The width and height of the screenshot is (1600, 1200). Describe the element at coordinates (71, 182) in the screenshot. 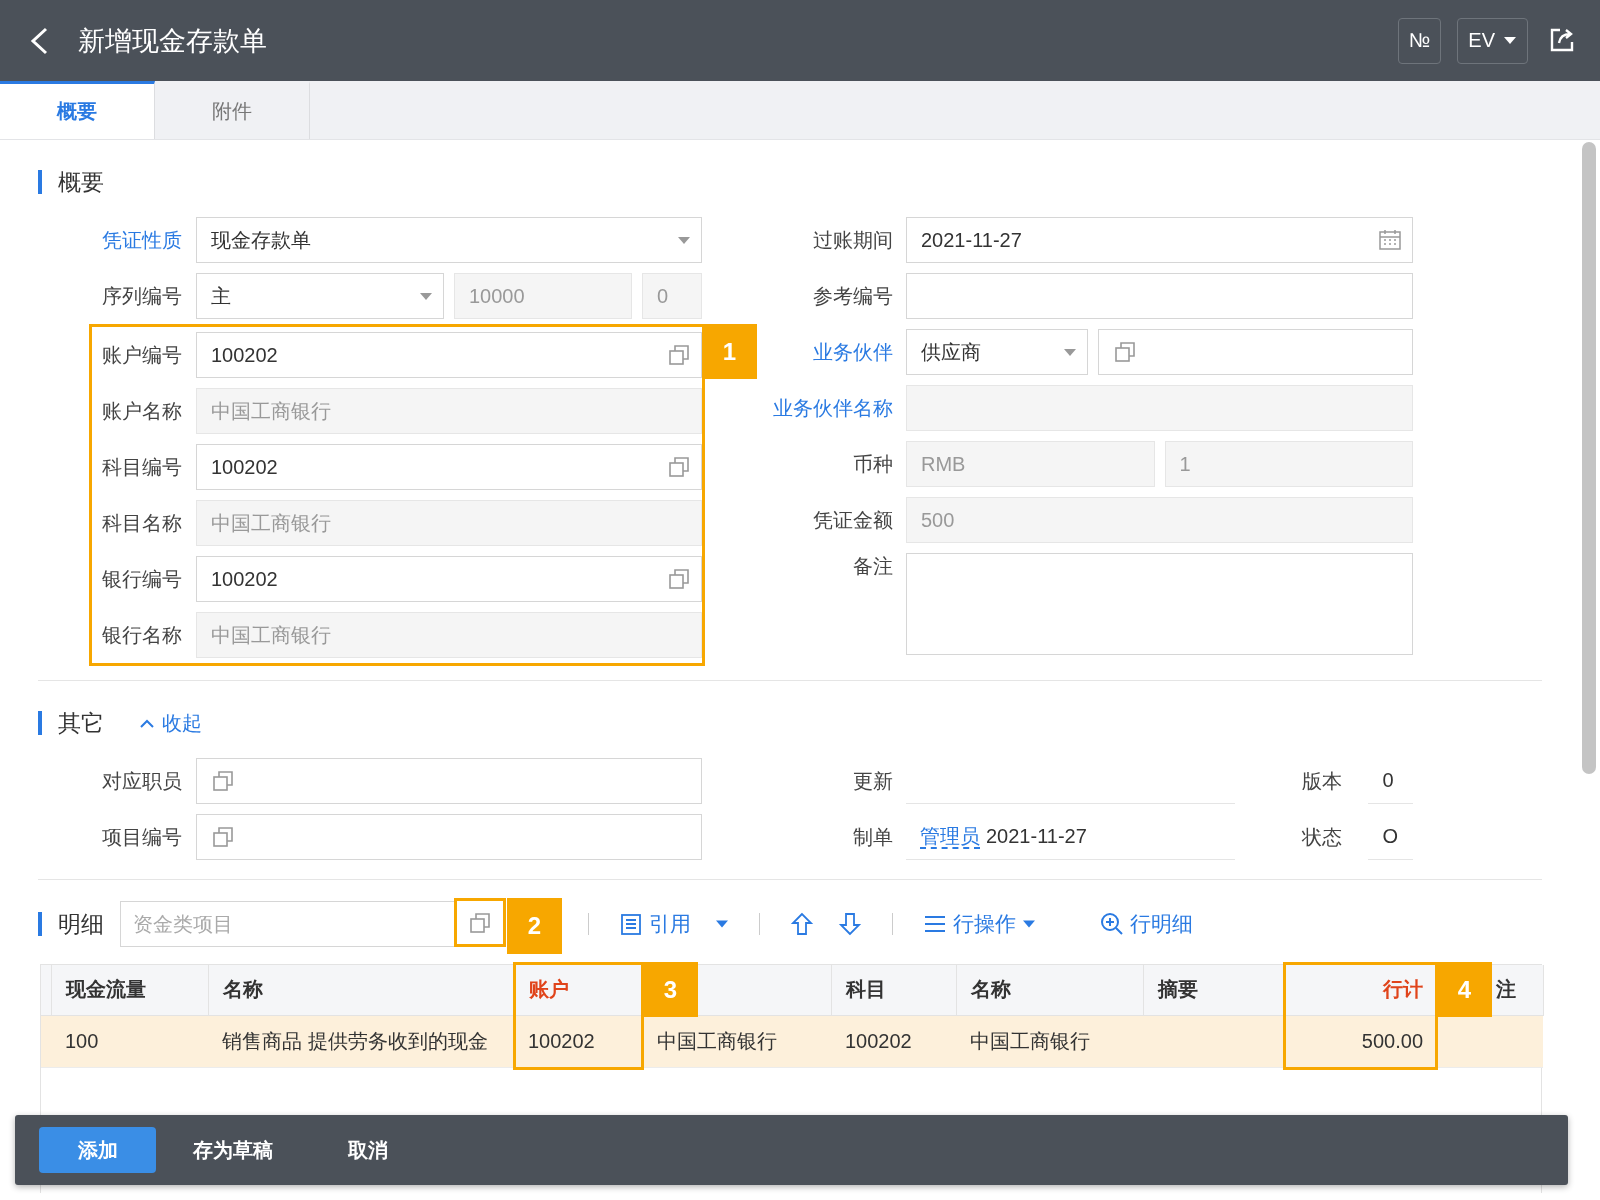

I see `section-title: 概要` at that location.